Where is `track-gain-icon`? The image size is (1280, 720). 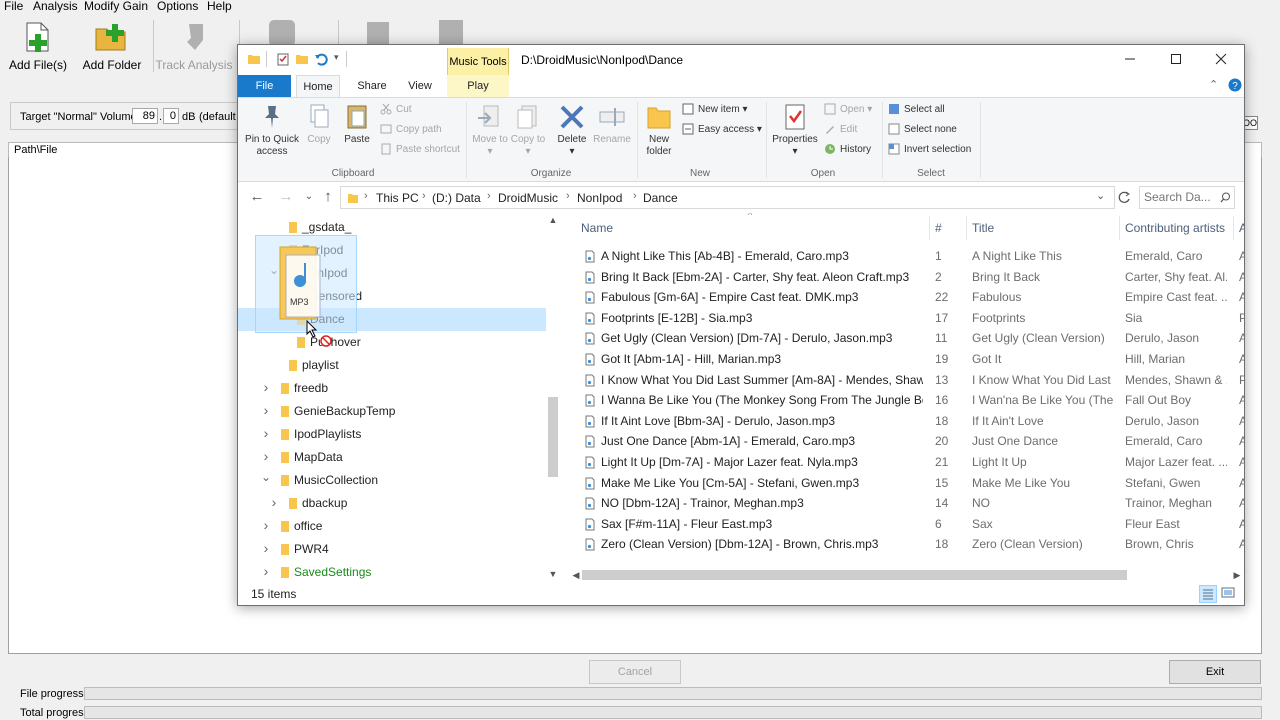
track-gain-icon is located at coordinates (380, 33).